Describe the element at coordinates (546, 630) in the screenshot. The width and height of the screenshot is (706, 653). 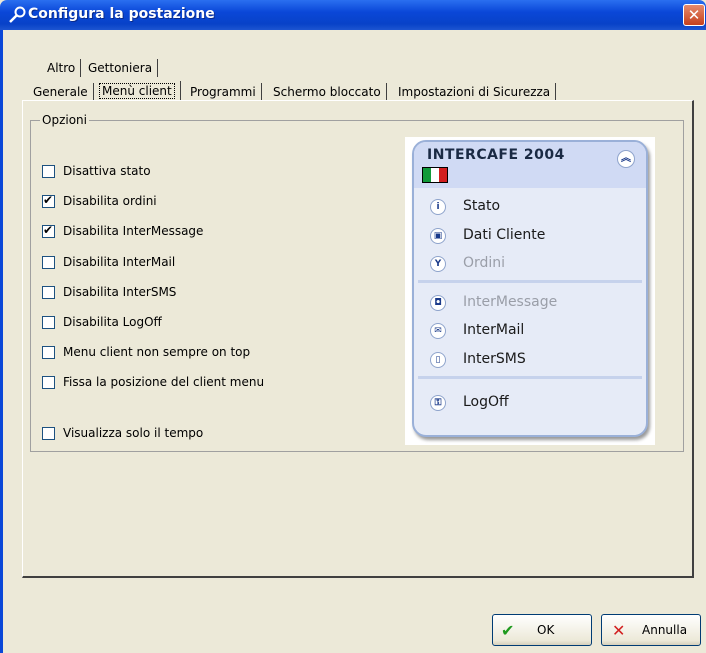
I see `ok-label: OK` at that location.